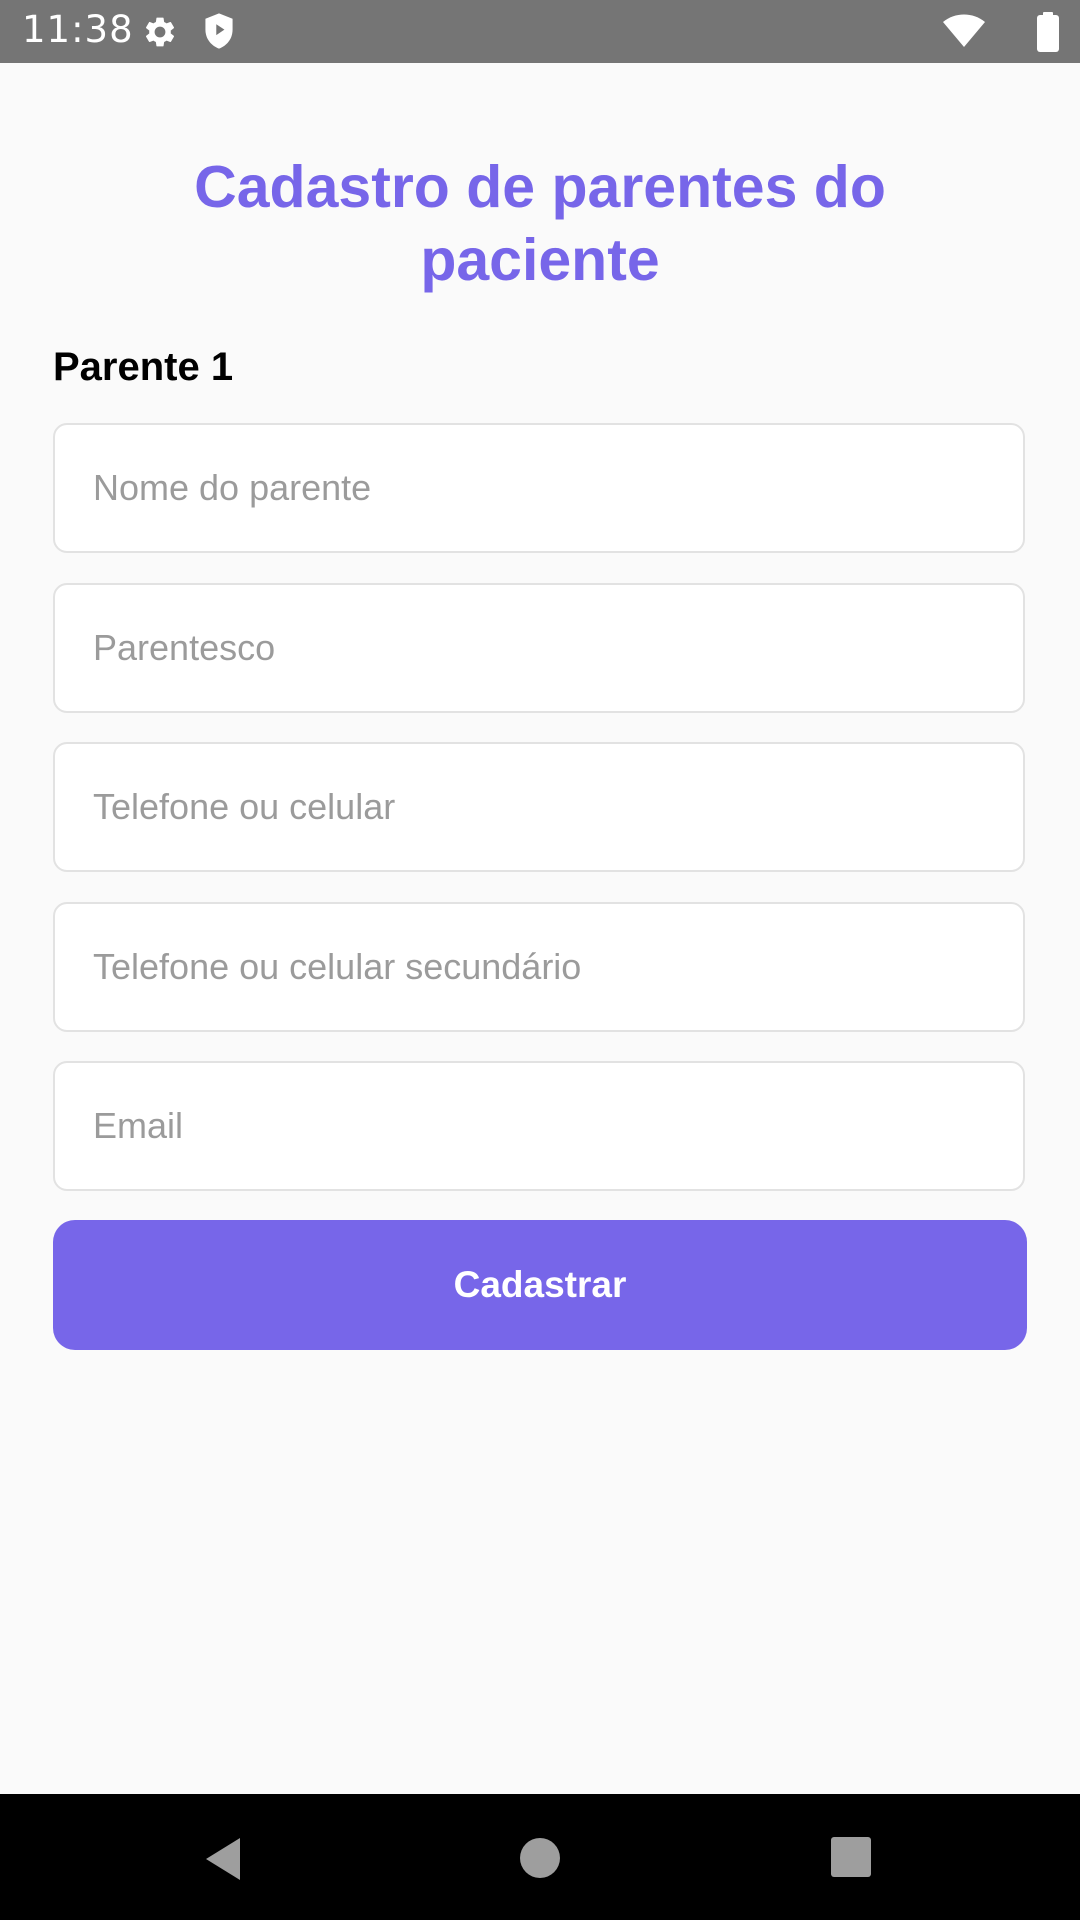 The image size is (1080, 1920). I want to click on gear-icon, so click(160, 32).